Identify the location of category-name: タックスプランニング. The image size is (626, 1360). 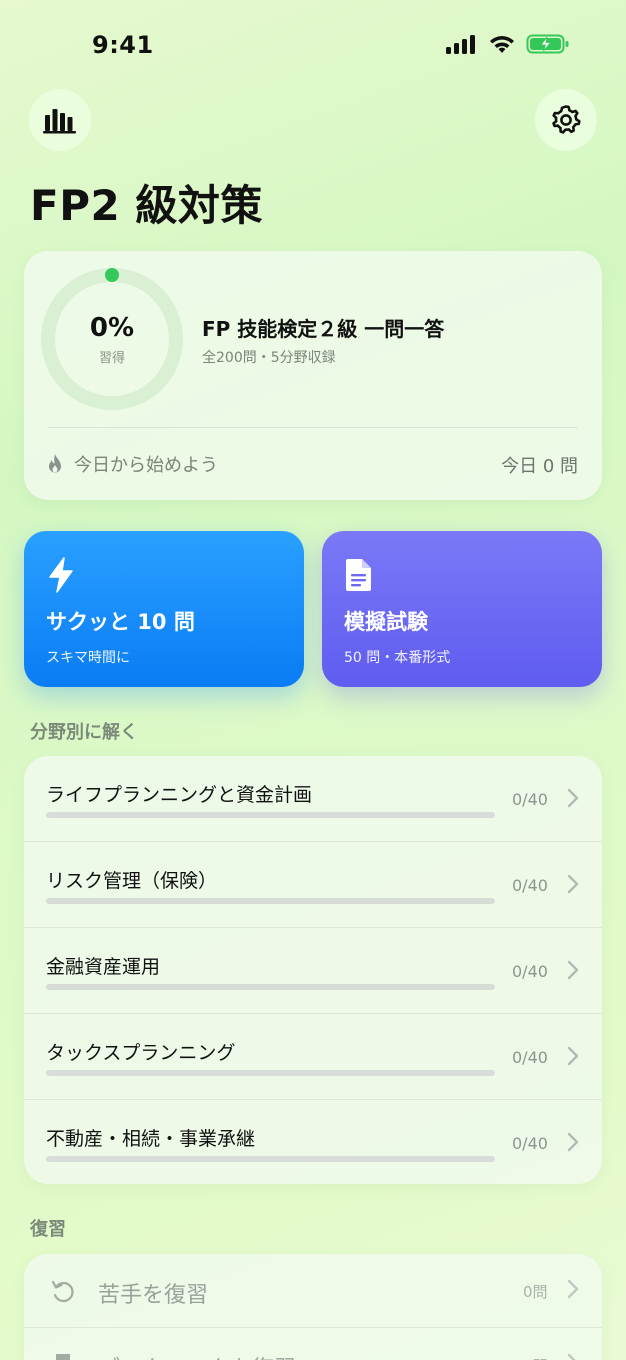
(141, 1053).